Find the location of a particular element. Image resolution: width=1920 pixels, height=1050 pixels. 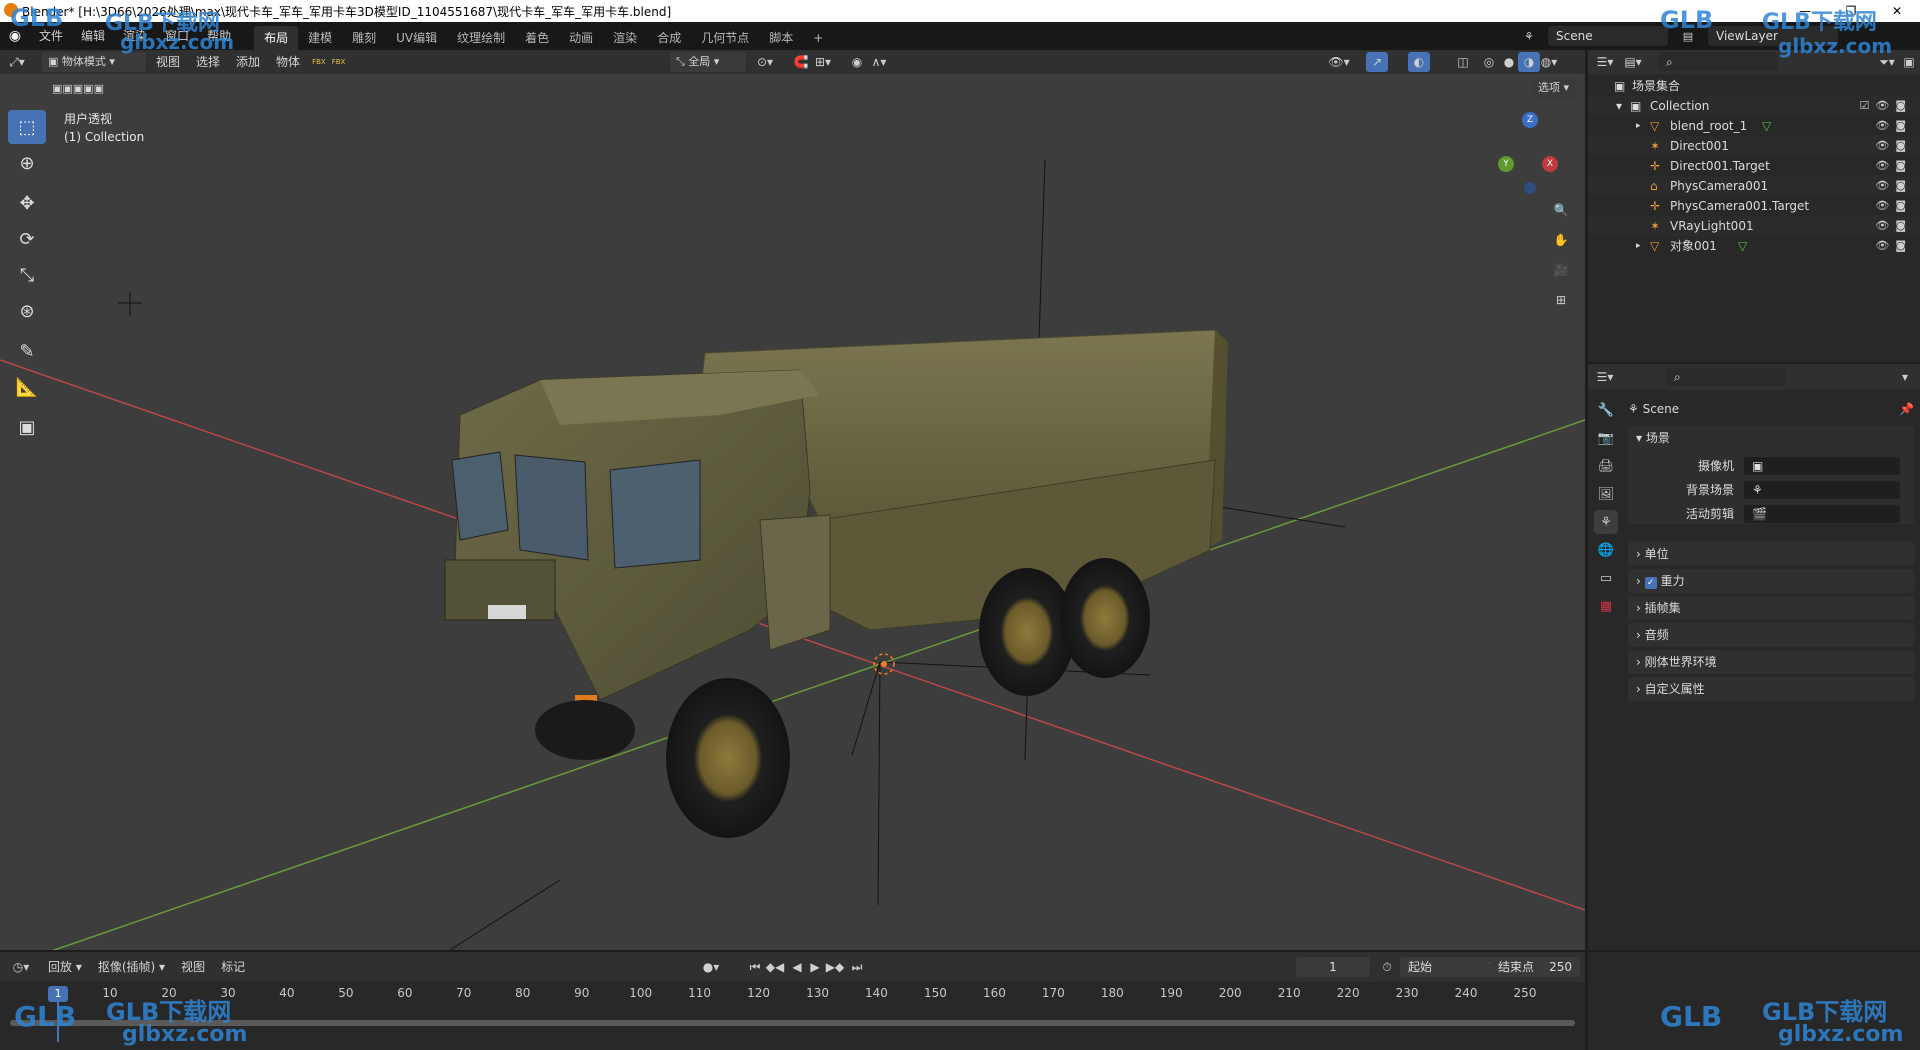

snap-icon: 🧲 is located at coordinates (801, 62).